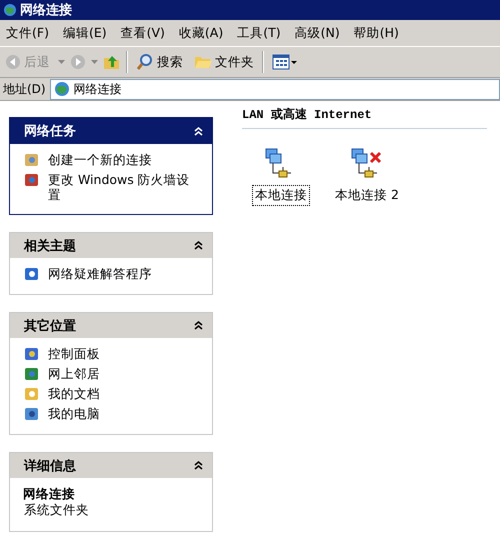  I want to click on search-icon, so click(145, 62).